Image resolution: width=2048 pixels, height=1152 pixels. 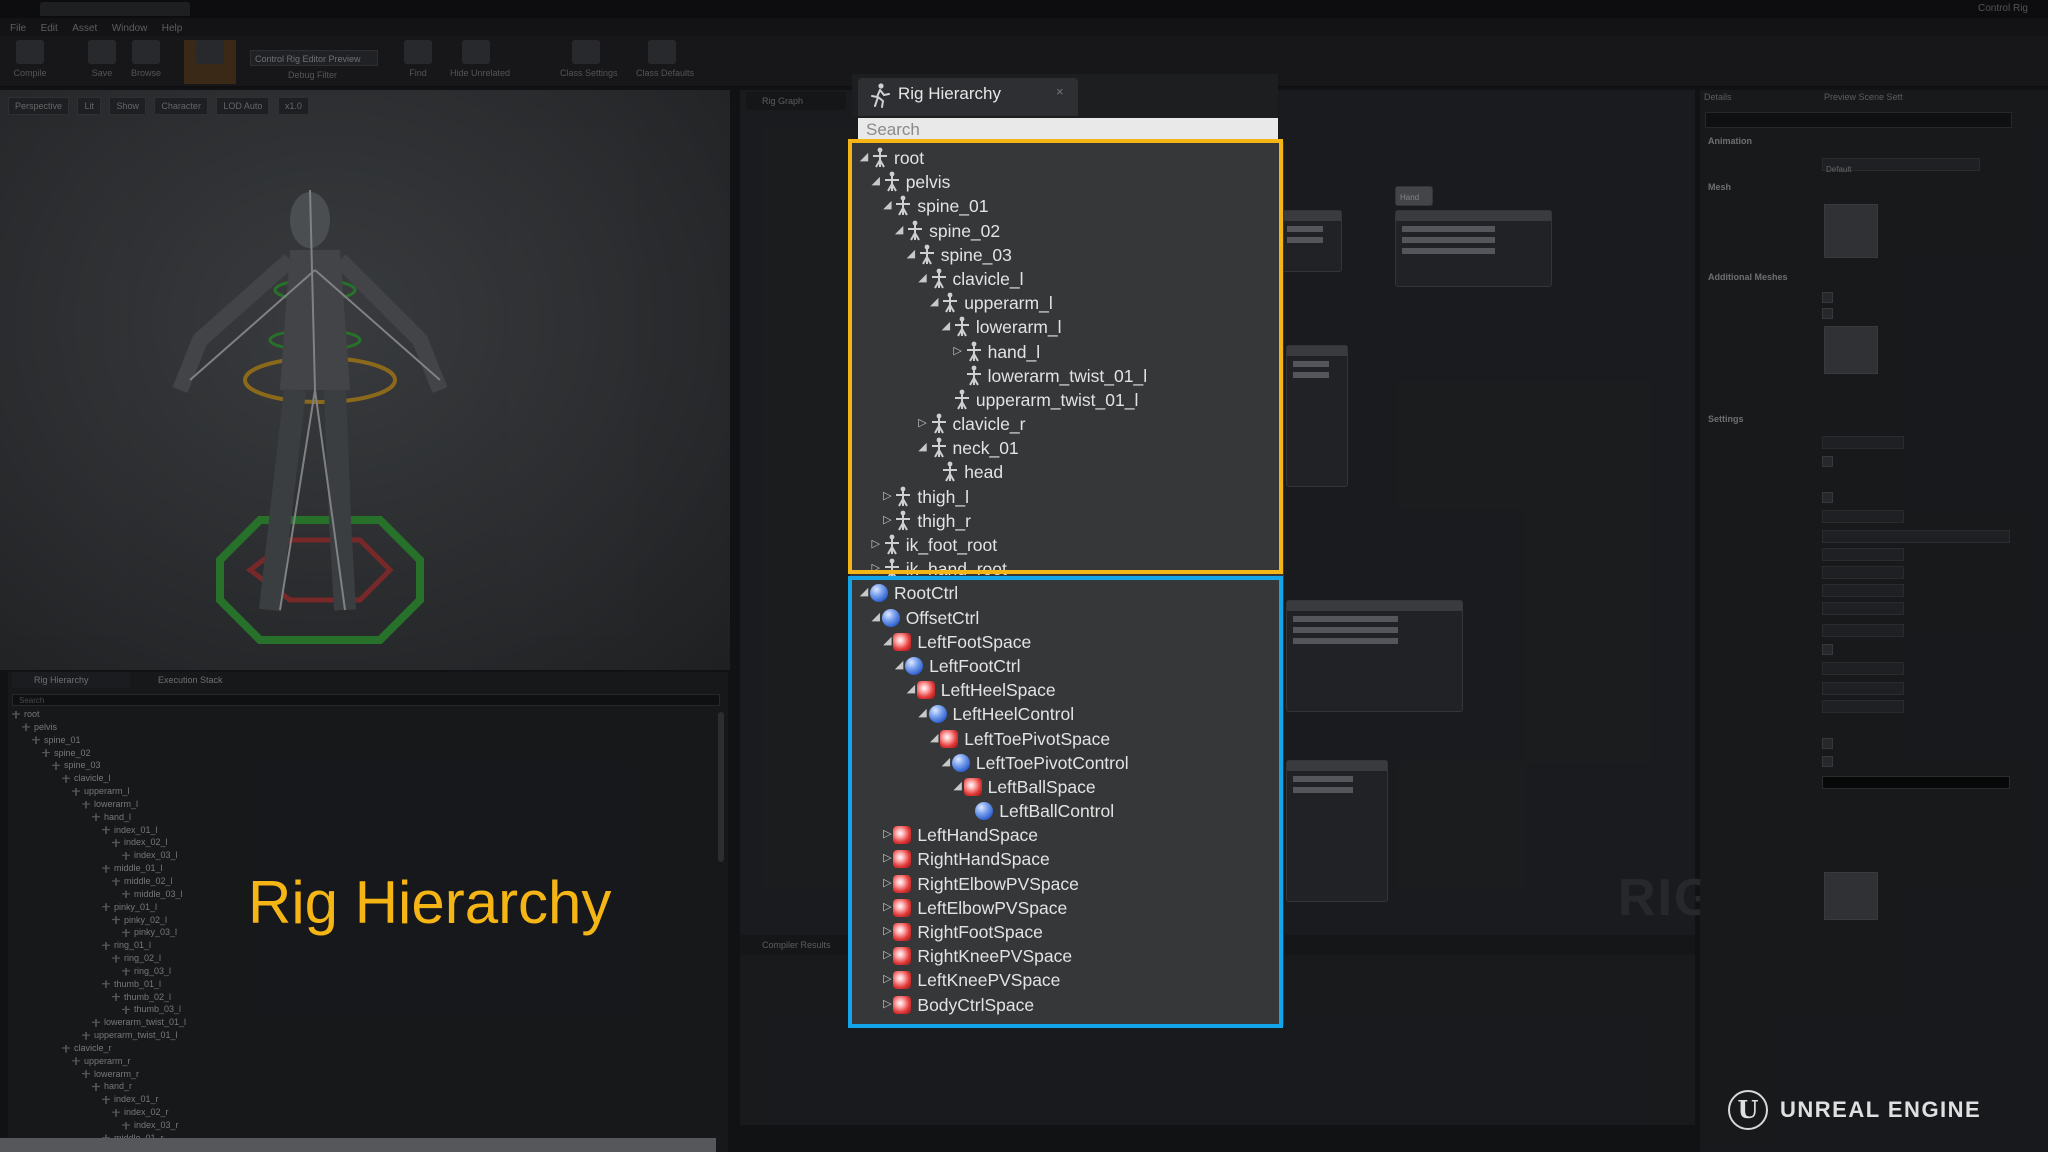 What do you see at coordinates (1068, 130) in the screenshot?
I see `rig-hierarchy-search-input: Search` at bounding box center [1068, 130].